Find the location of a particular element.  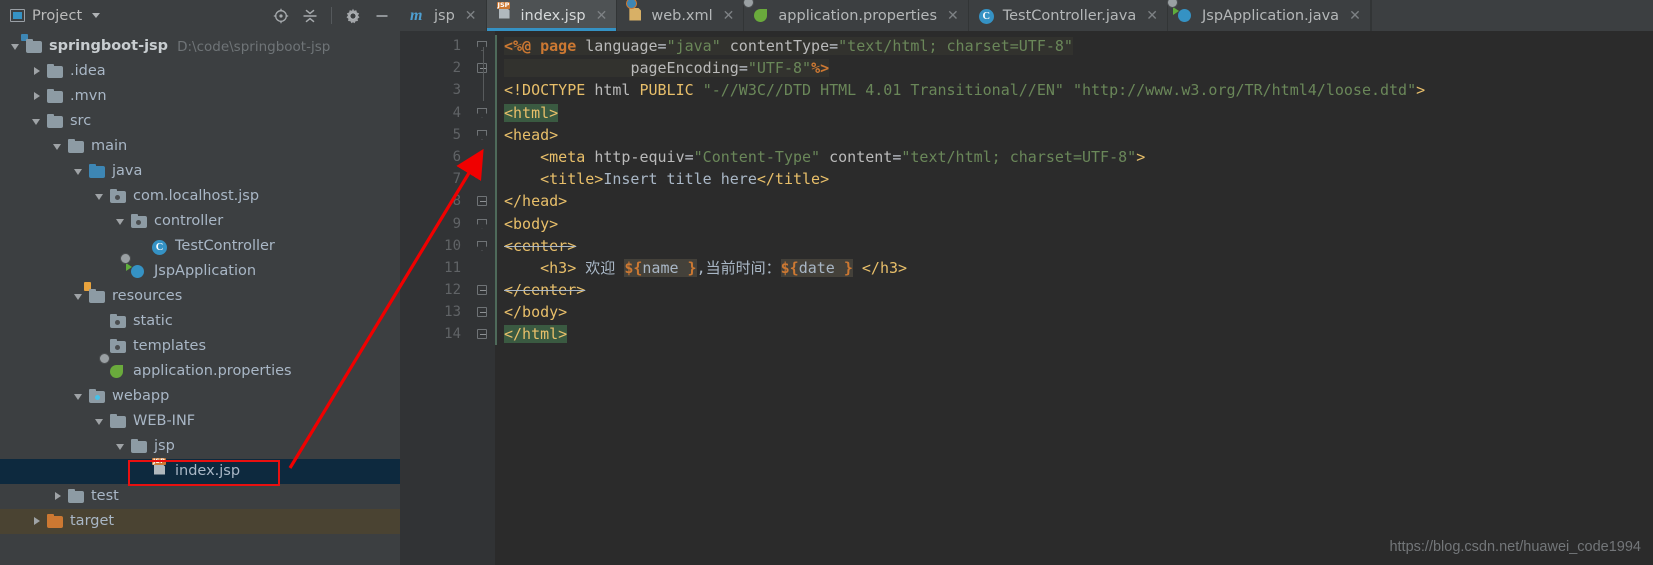

tree-row-label: .mvn is located at coordinates (88, 96).